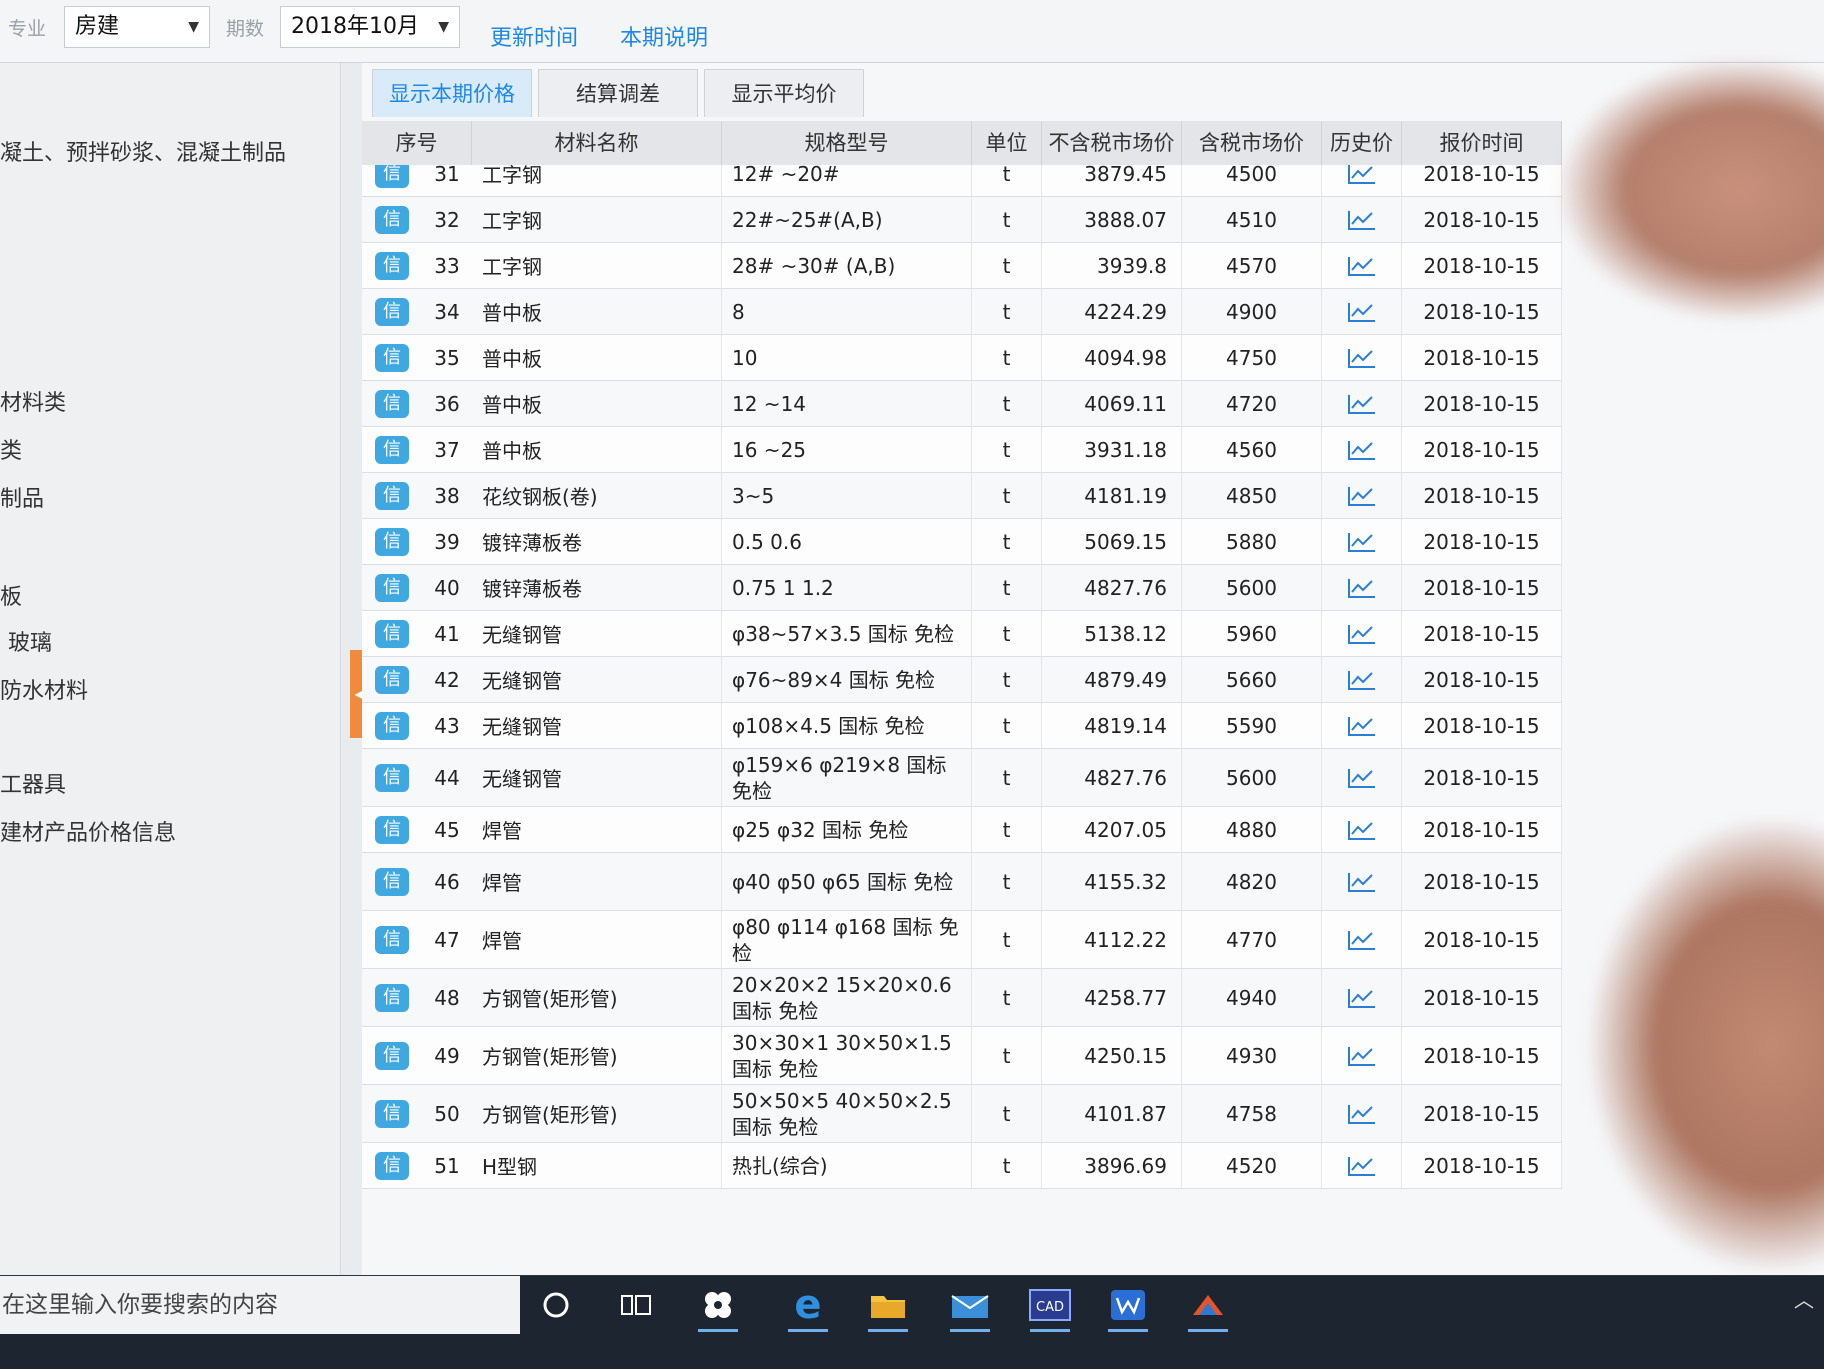 The width and height of the screenshot is (1824, 1369). I want to click on price-in-tax-cell: 4570, so click(1252, 265).